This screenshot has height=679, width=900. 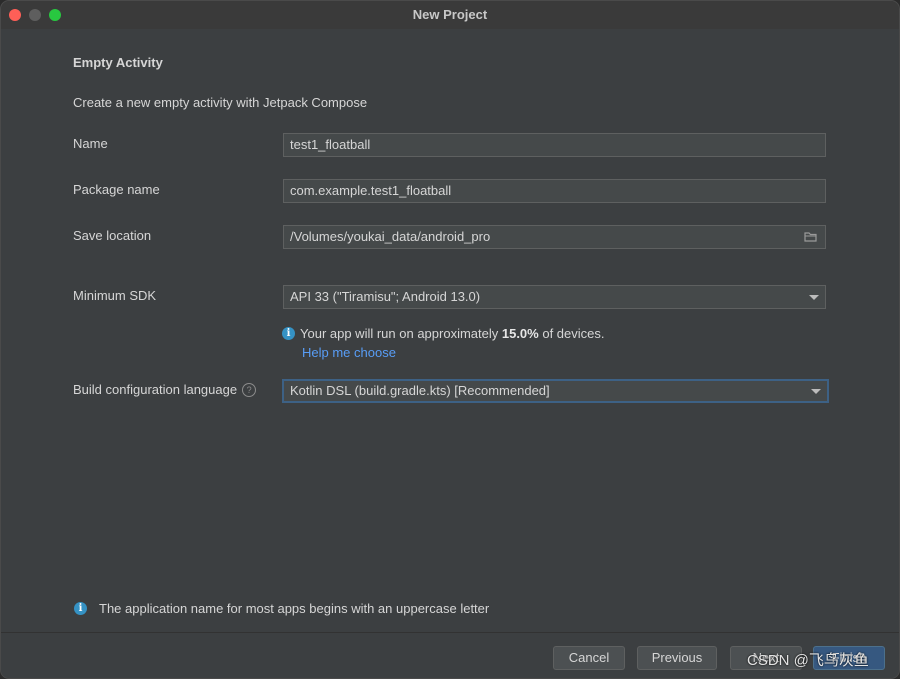 I want to click on cancel-button: Cancel, so click(x=589, y=658).